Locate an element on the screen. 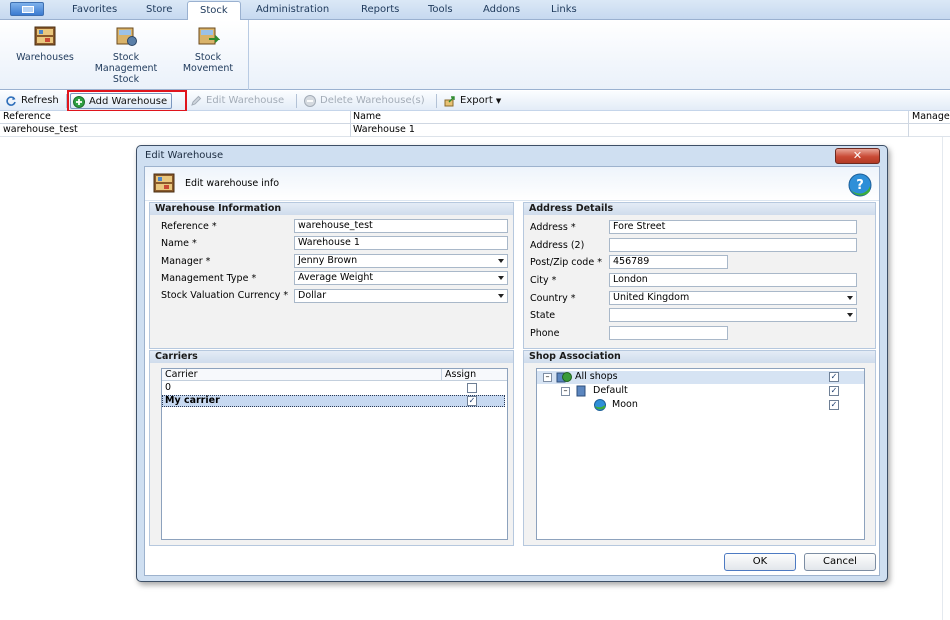 The width and height of the screenshot is (950, 620). application-menu-button is located at coordinates (27, 9).